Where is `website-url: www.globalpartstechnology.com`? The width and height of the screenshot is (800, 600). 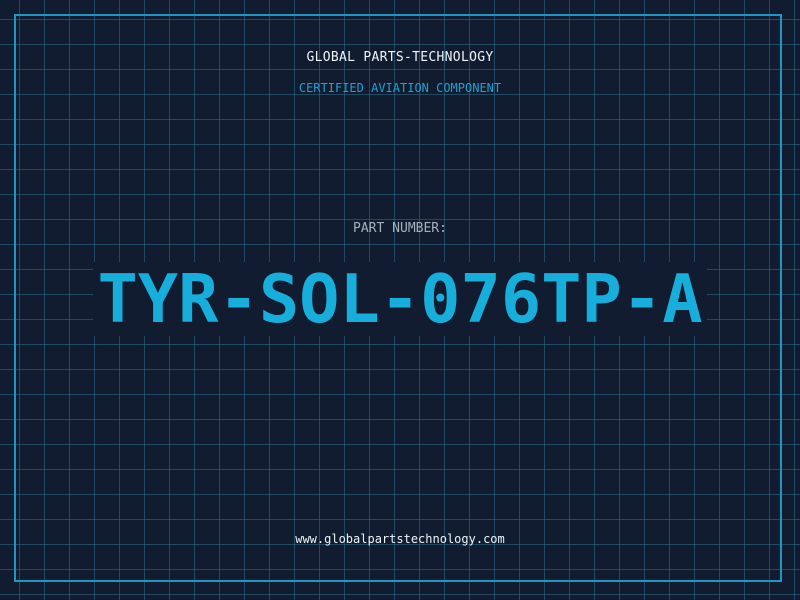 website-url: www.globalpartstechnology.com is located at coordinates (400, 539).